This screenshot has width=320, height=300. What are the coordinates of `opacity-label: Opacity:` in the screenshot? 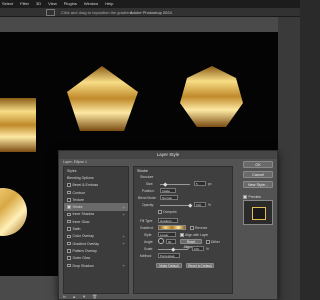 It's located at (148, 205).